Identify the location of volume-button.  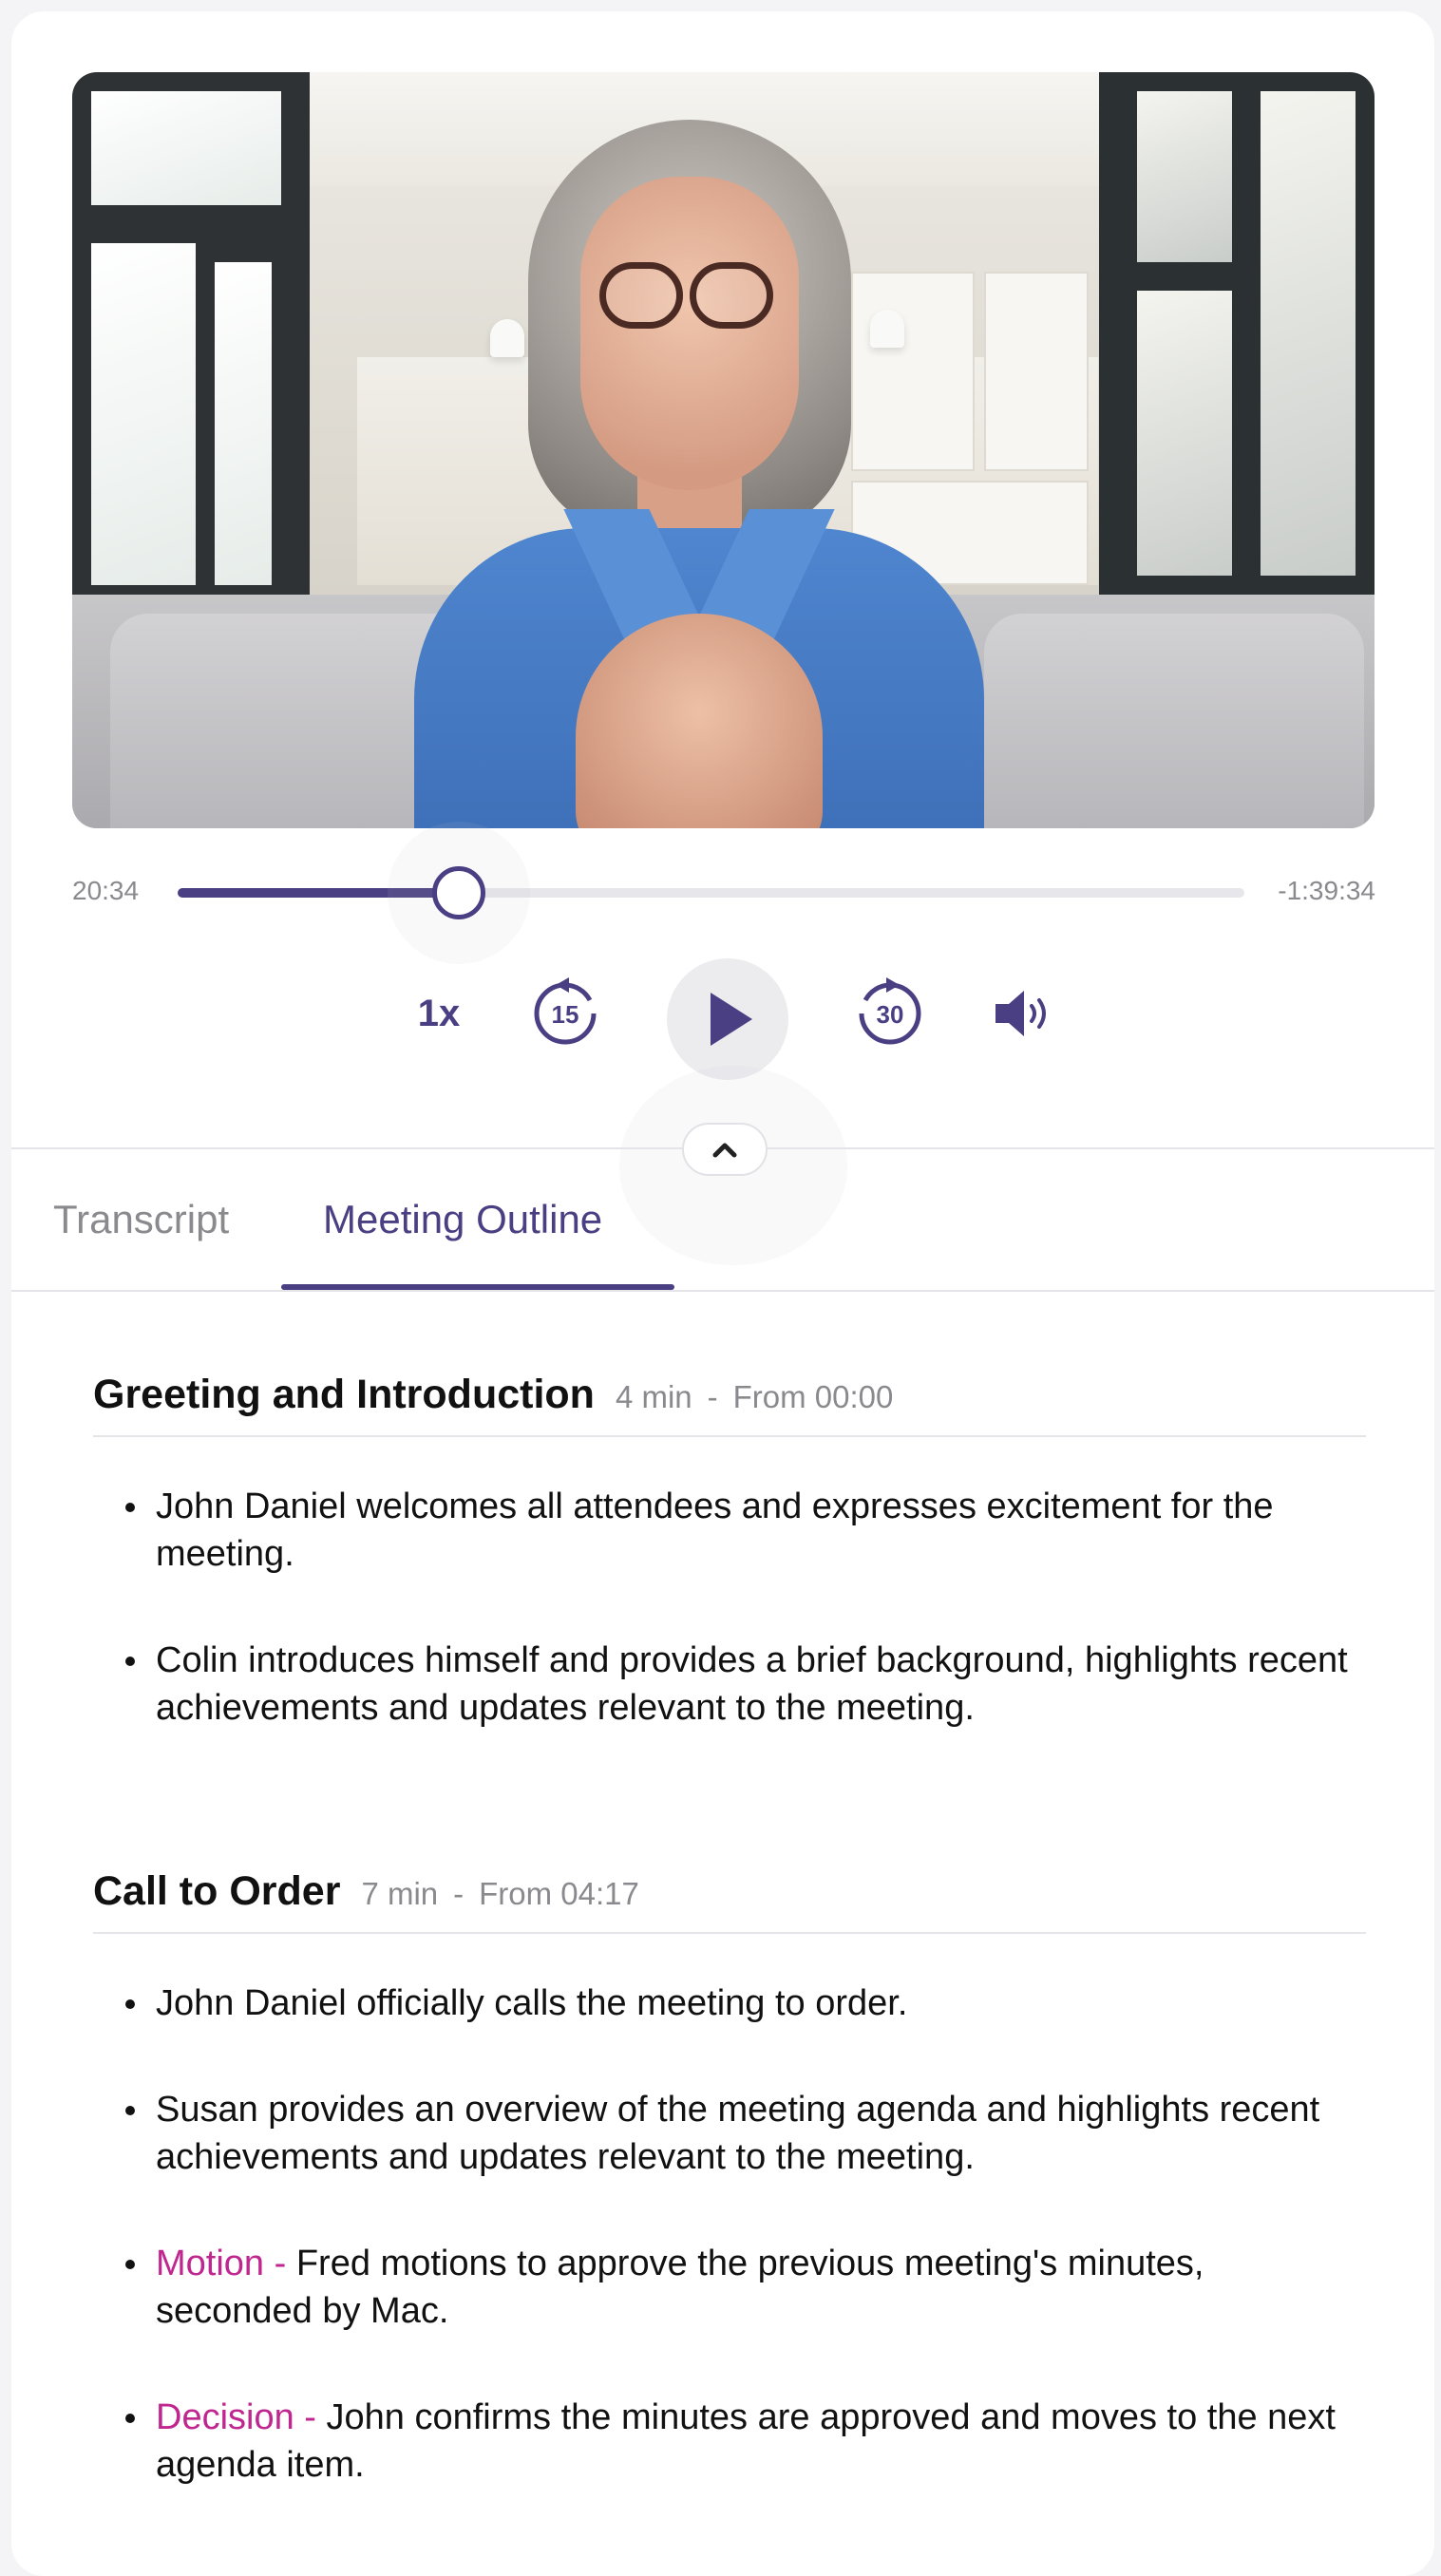
(1023, 1013).